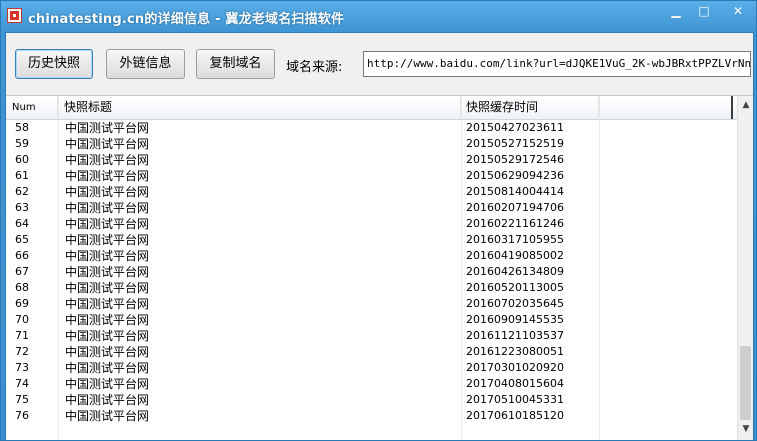  Describe the element at coordinates (22, 239) in the screenshot. I see `cell-num: 65` at that location.